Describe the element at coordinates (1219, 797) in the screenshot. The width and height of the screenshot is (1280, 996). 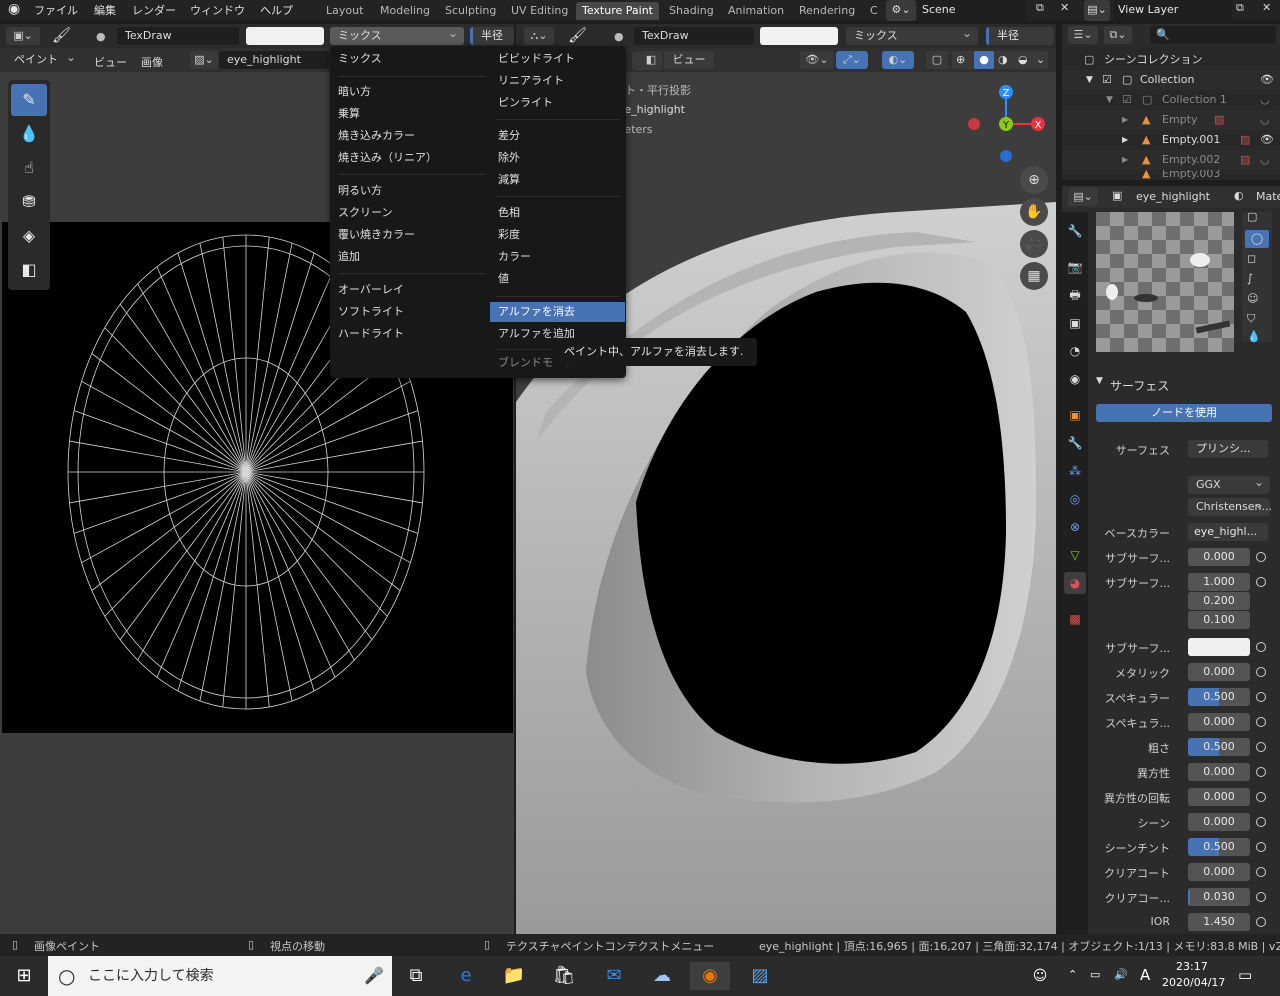
I see `anisotropic-rotation-field: 0.000` at that location.